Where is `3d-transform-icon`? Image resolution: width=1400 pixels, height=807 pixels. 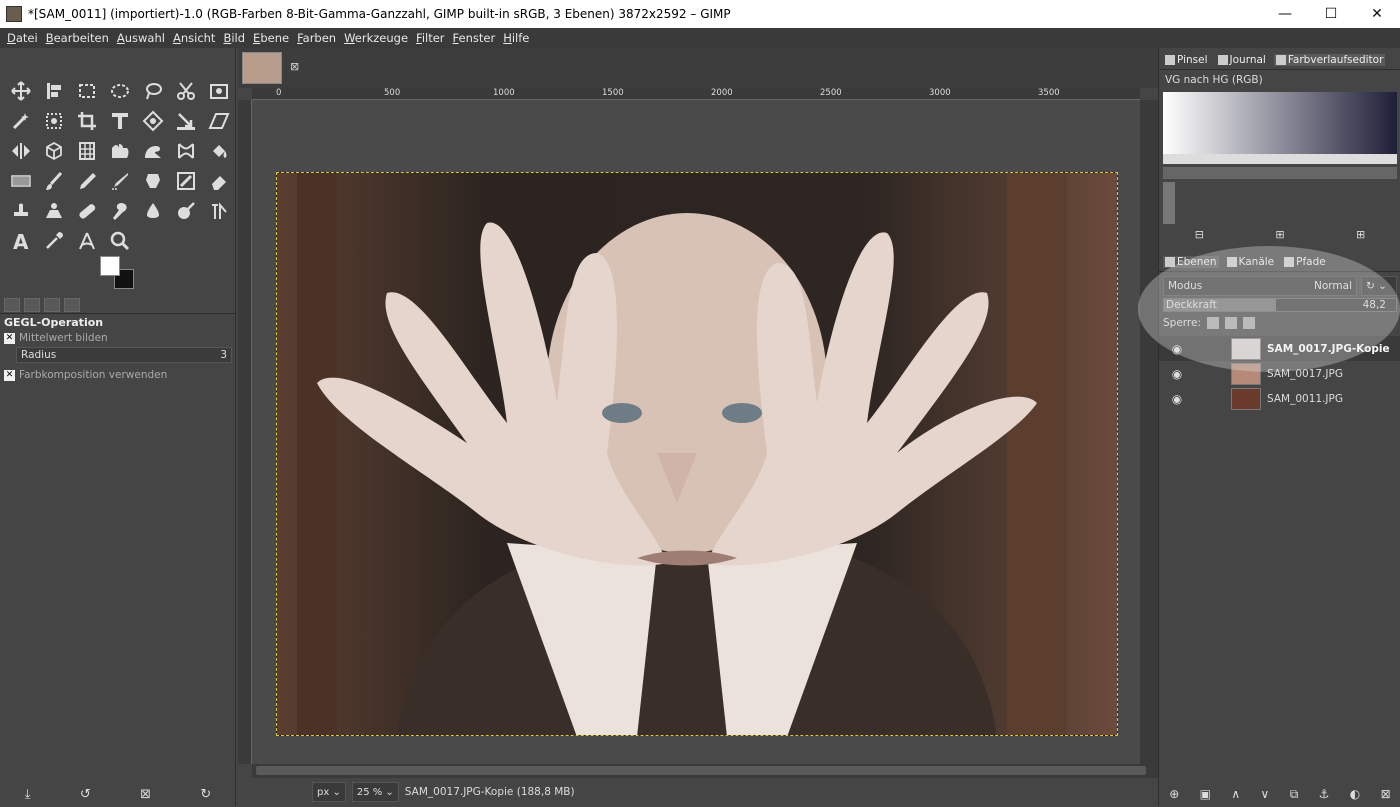
3d-transform-icon is located at coordinates (53, 151).